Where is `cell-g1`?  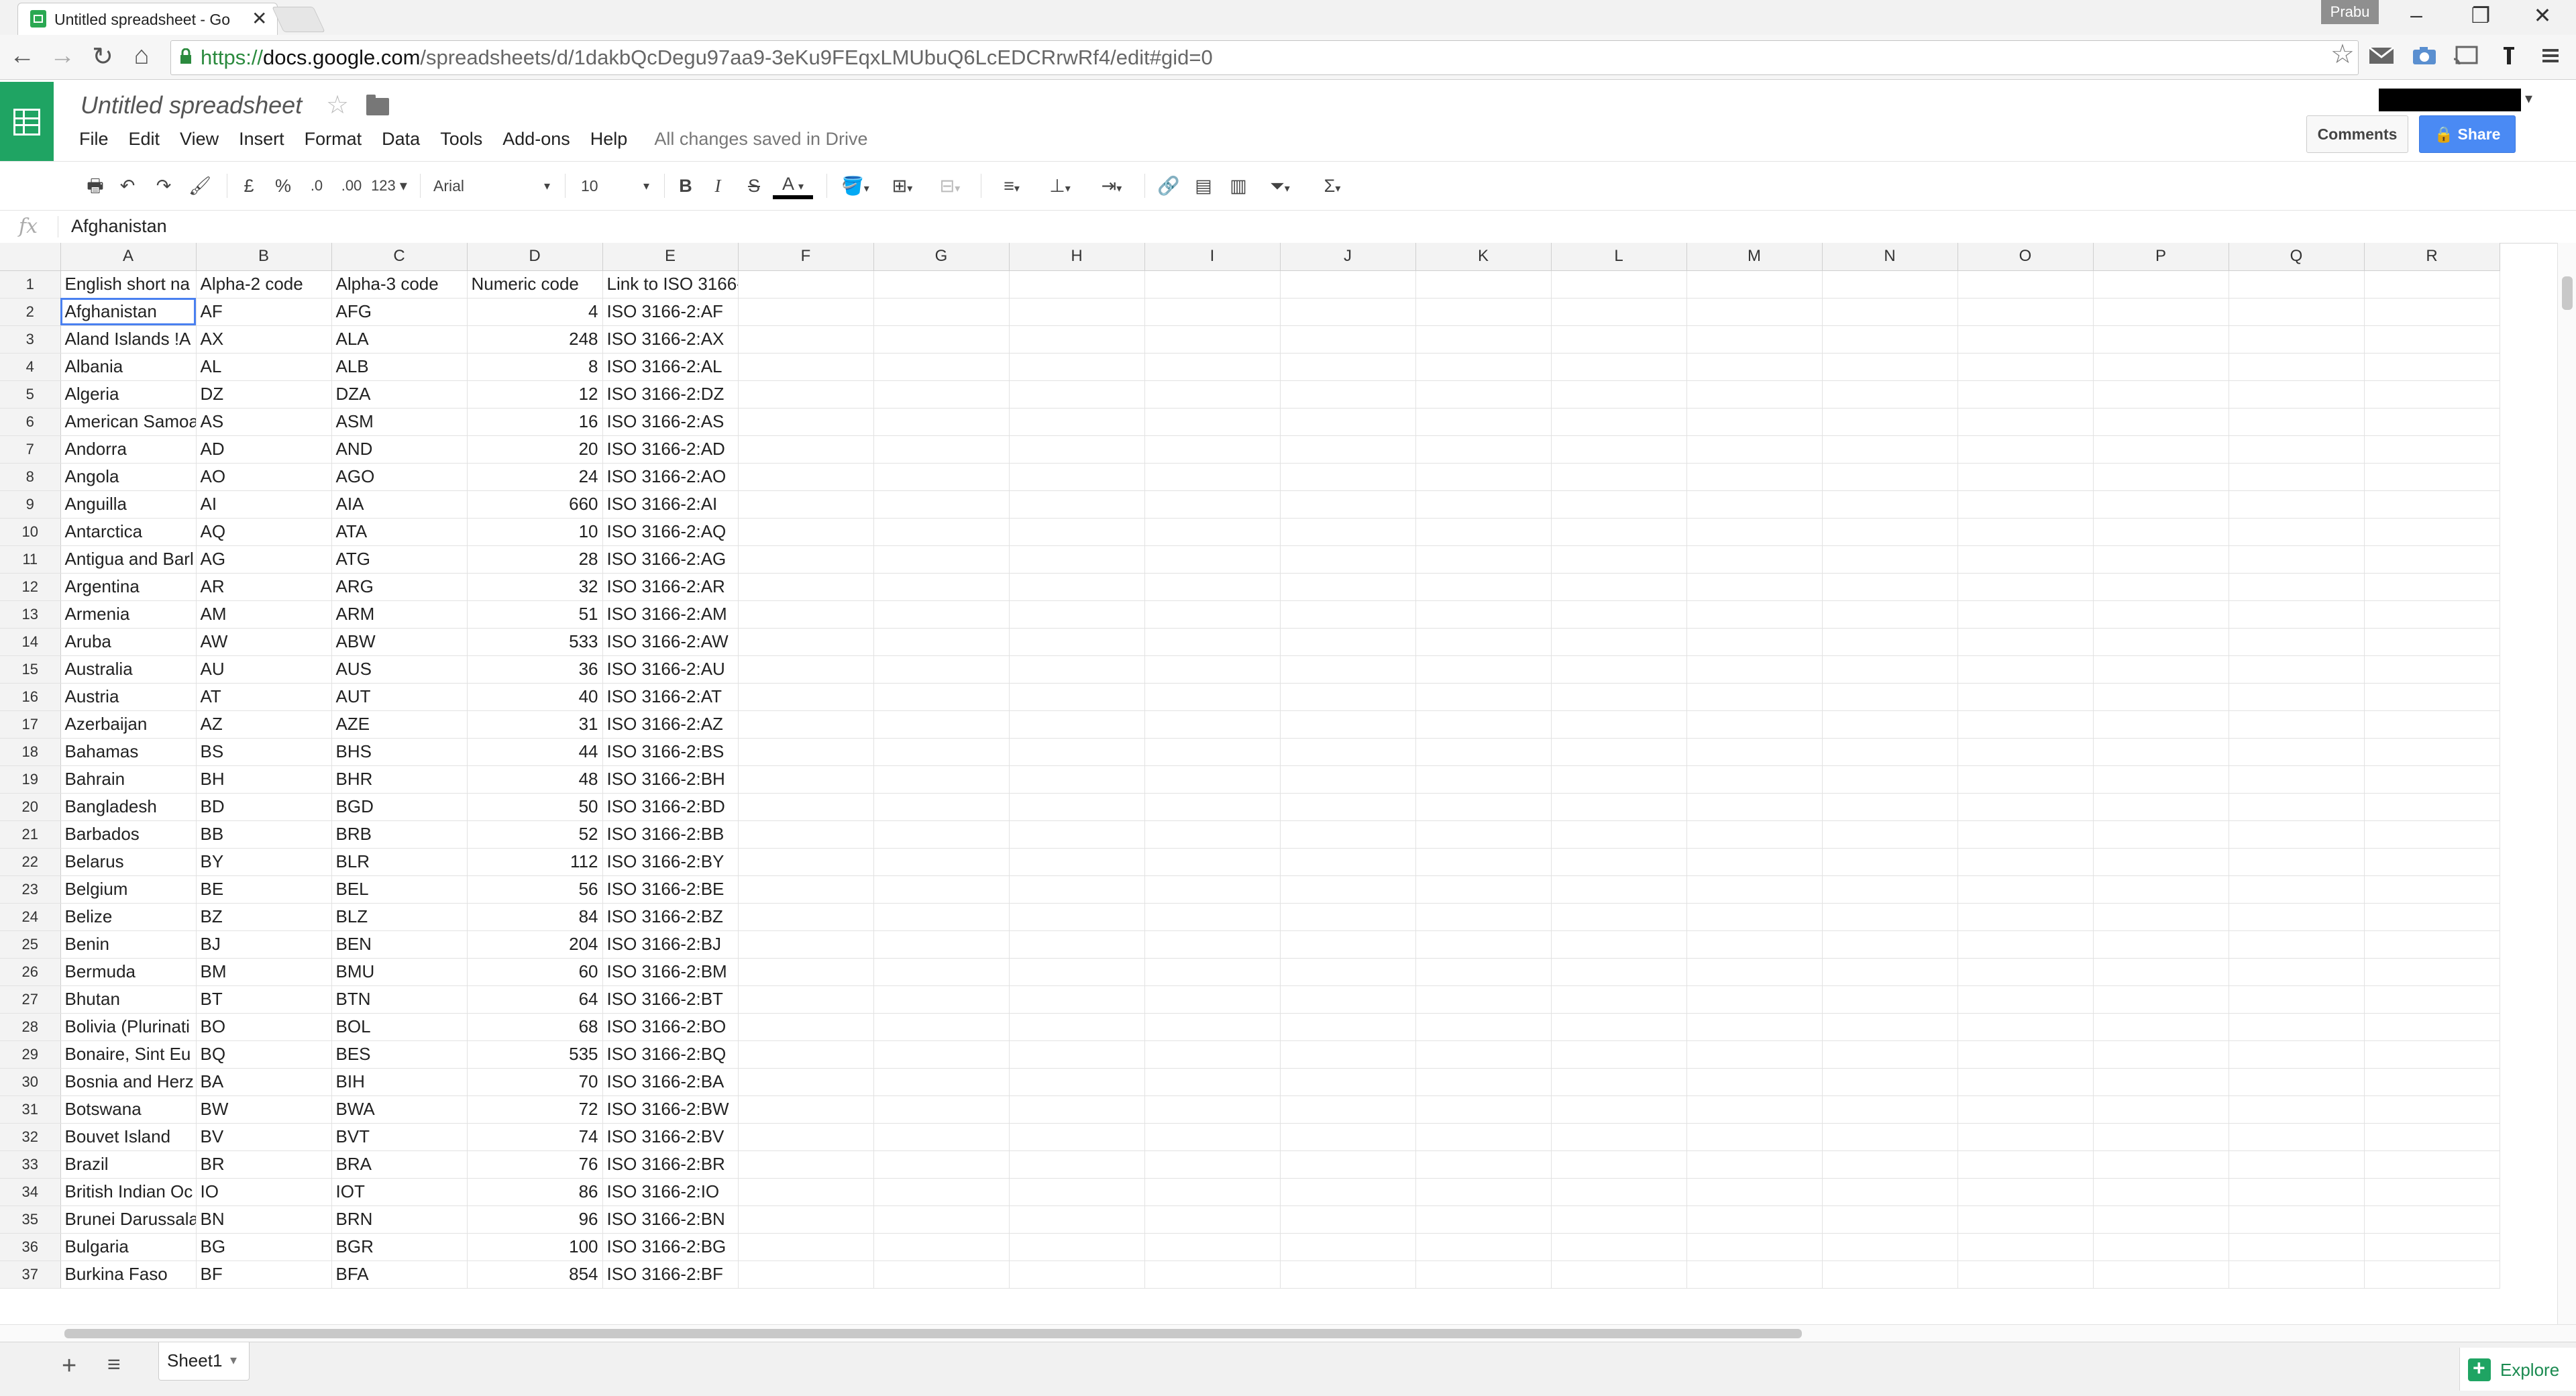 cell-g1 is located at coordinates (941, 284).